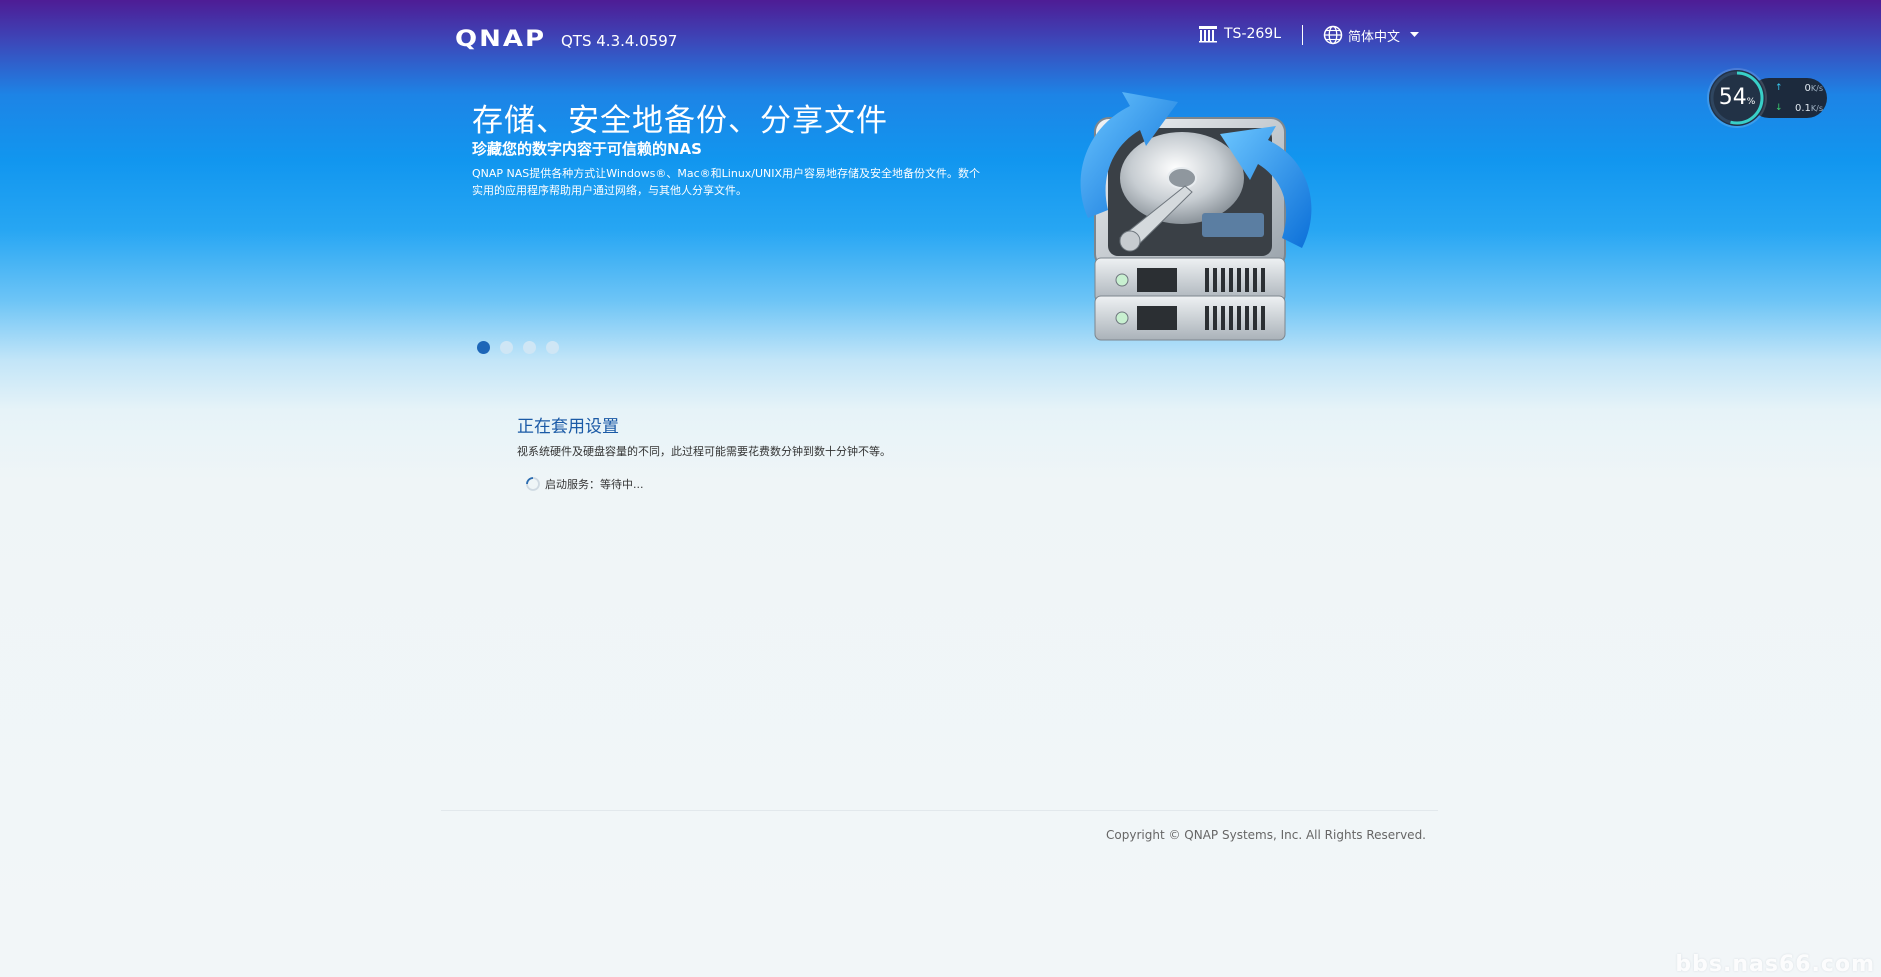 This screenshot has height=977, width=1881. I want to click on download-rate: 0.1K/s, so click(1808, 108).